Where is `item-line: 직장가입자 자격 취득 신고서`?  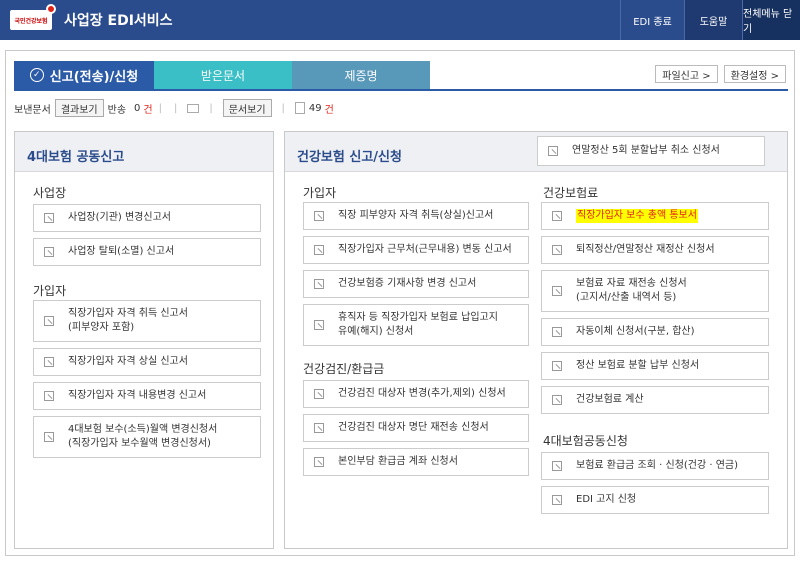 item-line: 직장가입자 자격 취득 신고서 is located at coordinates (128, 313).